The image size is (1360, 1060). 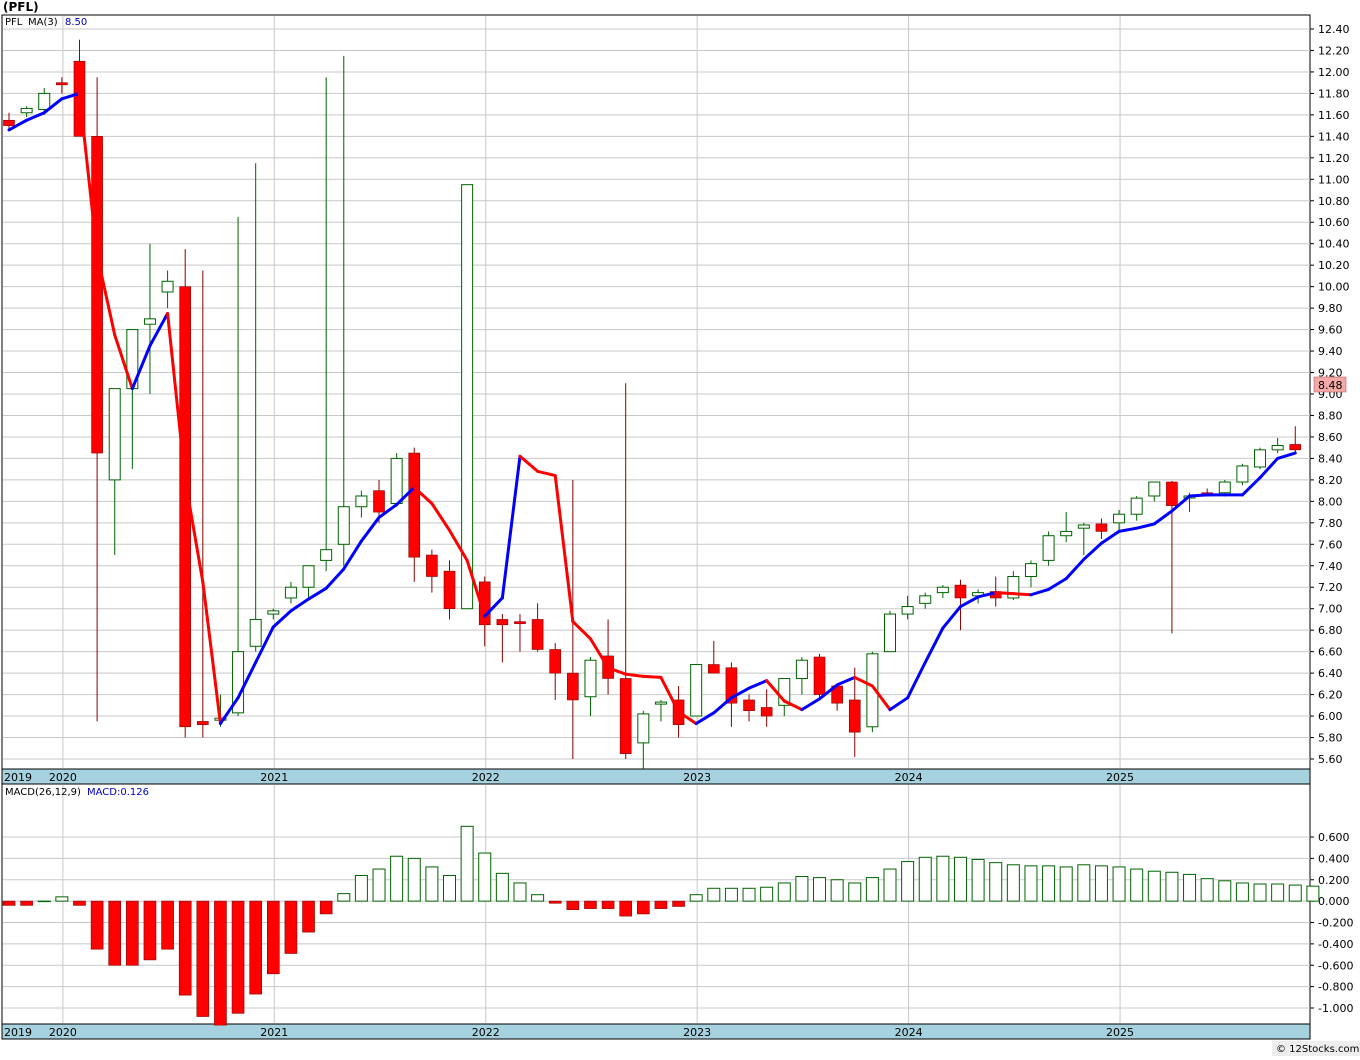 I want to click on last-price-tag-text: 8.48, so click(x=1330, y=385).